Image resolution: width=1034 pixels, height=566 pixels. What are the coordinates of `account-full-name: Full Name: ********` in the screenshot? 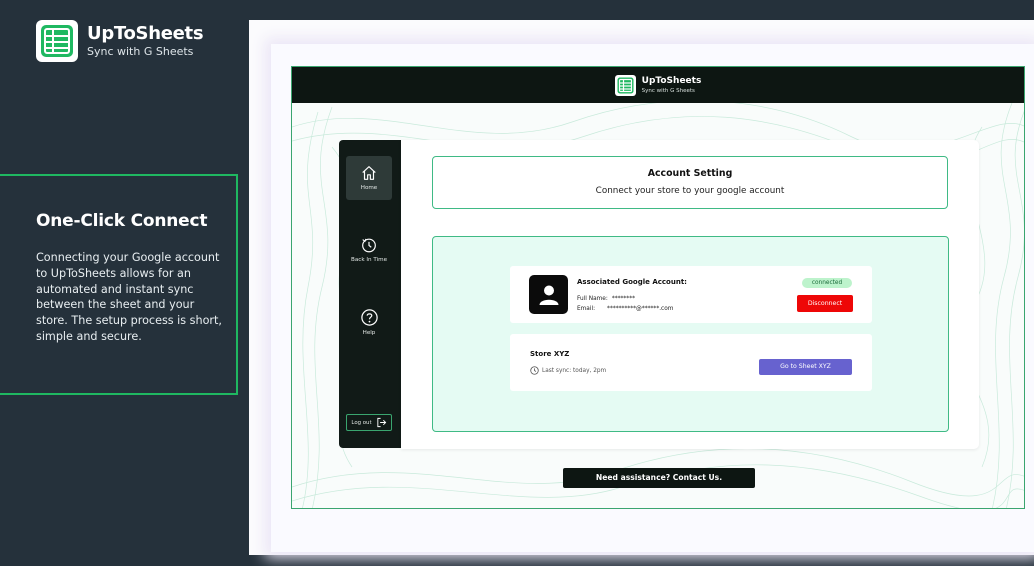 It's located at (606, 299).